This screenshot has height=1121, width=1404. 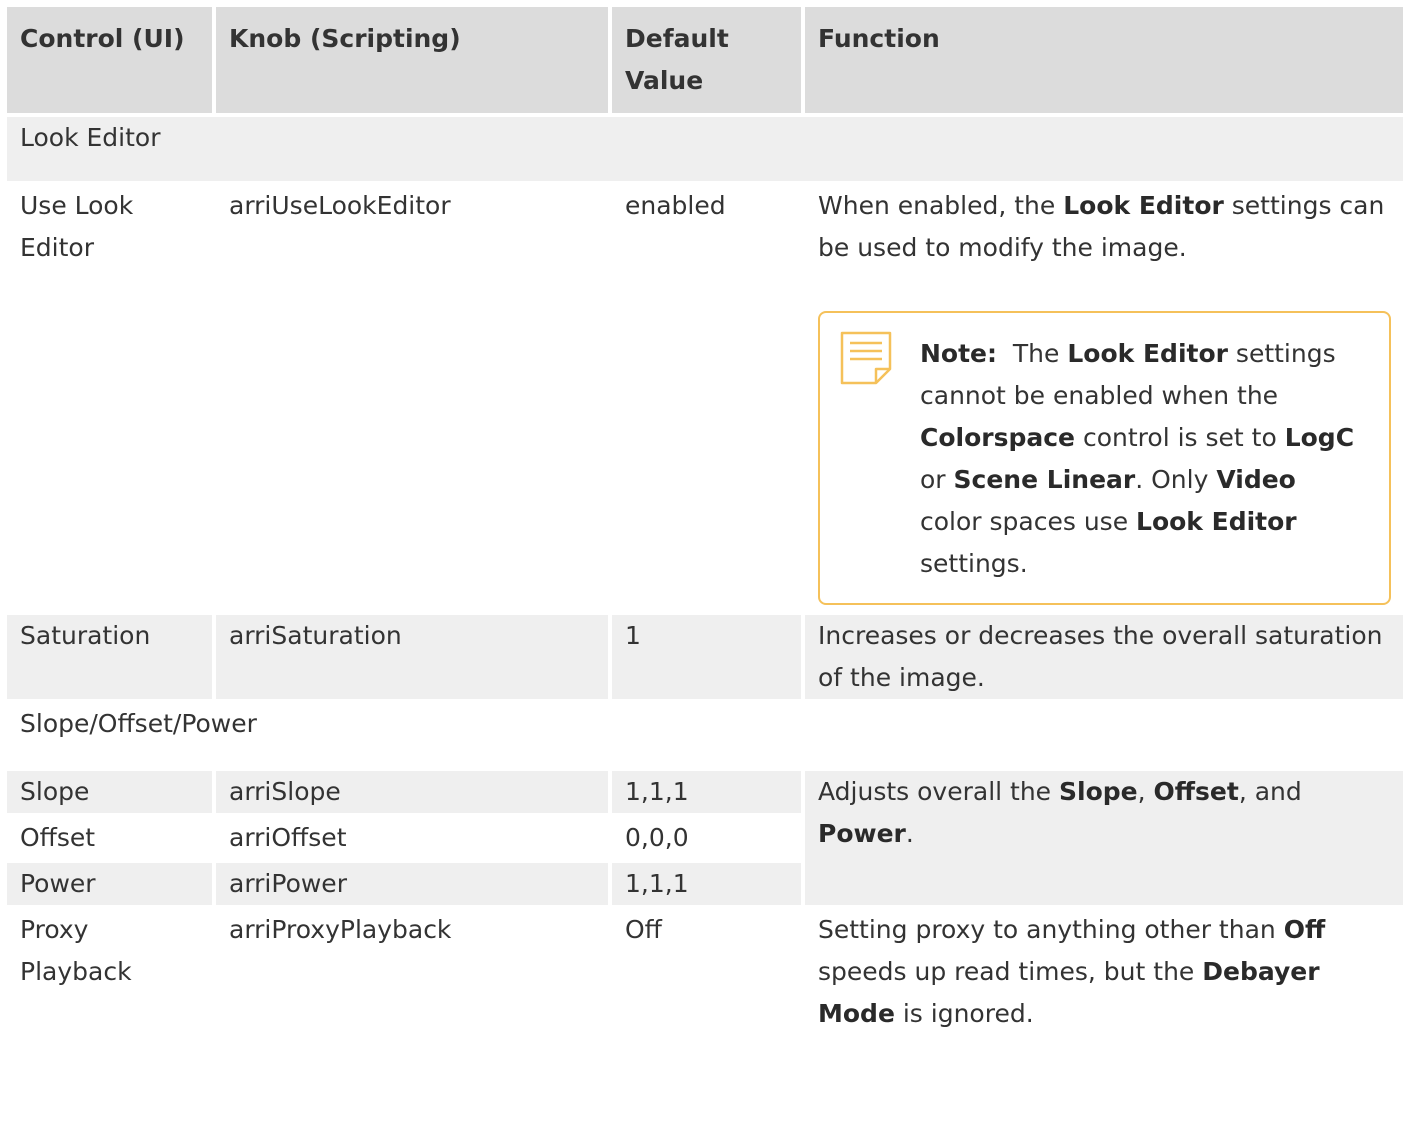 What do you see at coordinates (109, 60) in the screenshot?
I see `header-control: Control (UI)` at bounding box center [109, 60].